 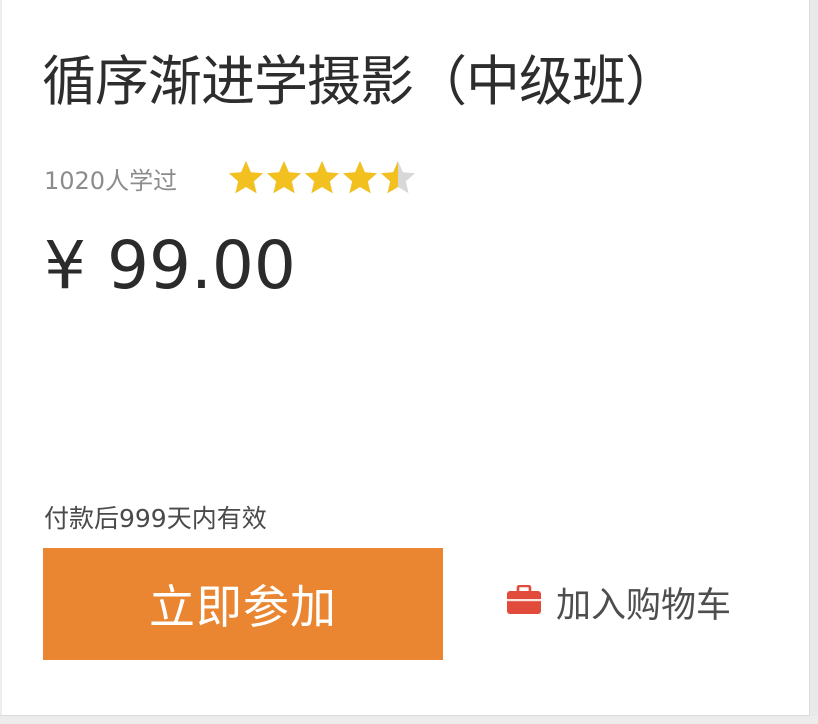 I want to click on briefcase-icon, so click(x=524, y=601).